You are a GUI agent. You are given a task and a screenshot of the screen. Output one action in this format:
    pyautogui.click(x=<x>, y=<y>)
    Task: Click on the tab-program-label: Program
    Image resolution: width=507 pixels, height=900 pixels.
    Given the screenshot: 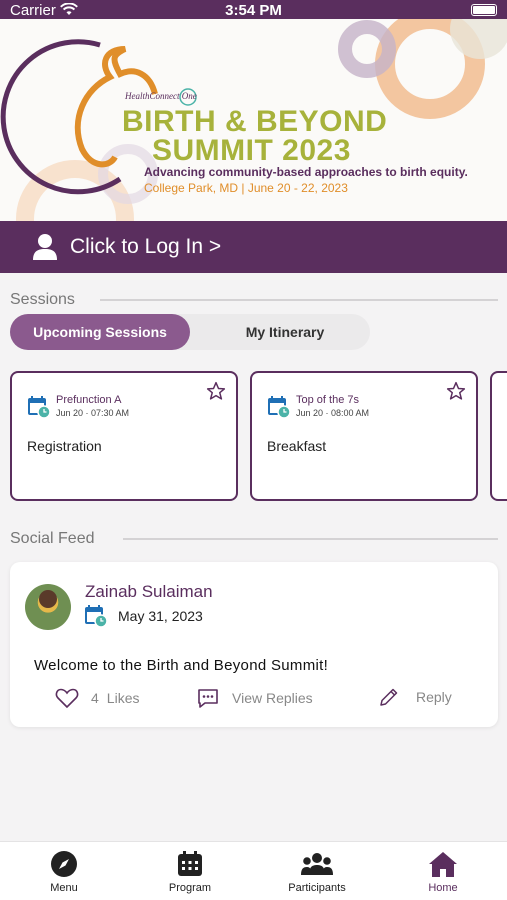 What is the action you would take?
    pyautogui.click(x=190, y=888)
    